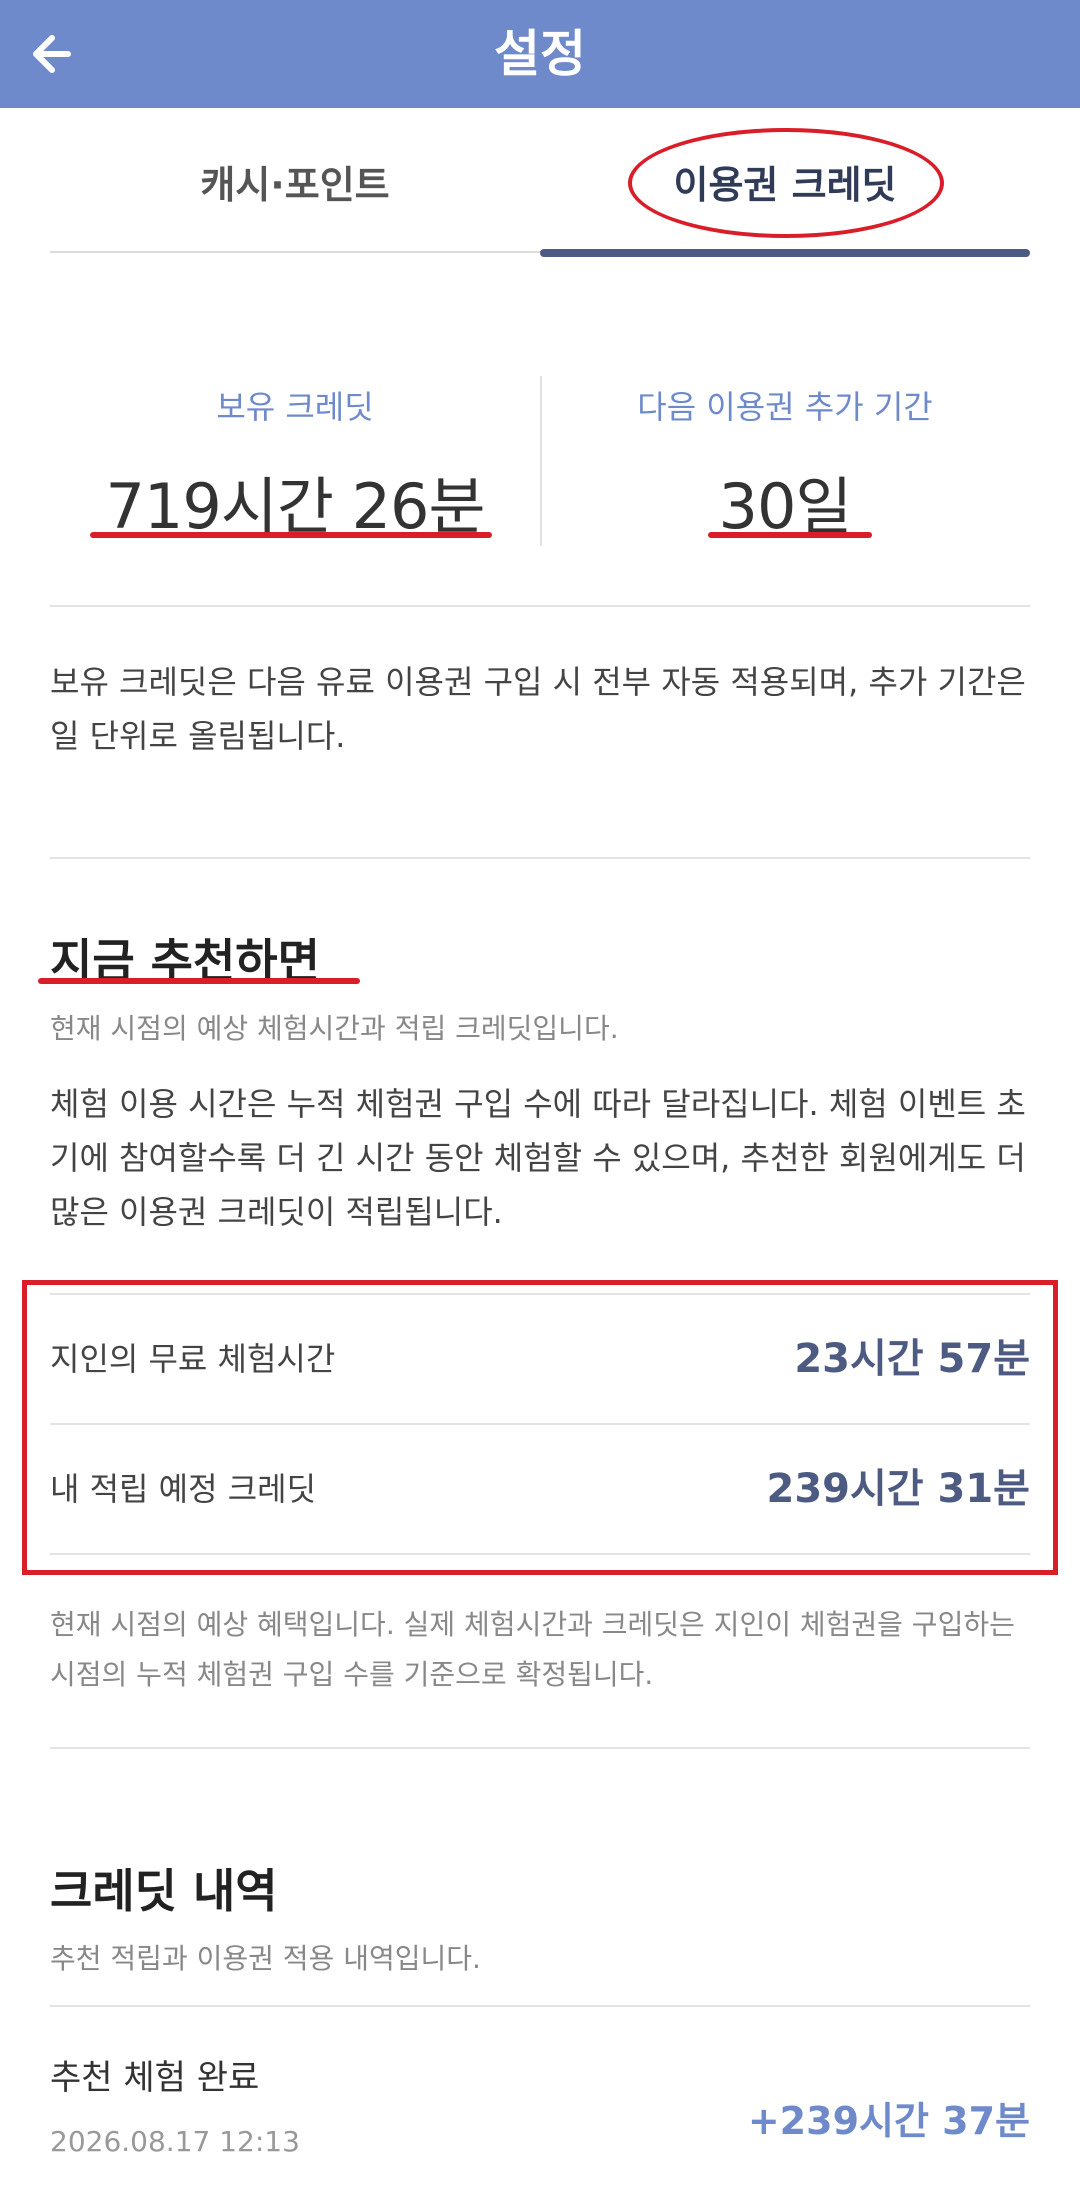  I want to click on history-subtitle: 추천 적립과 이용권 적용 내역입니다., so click(265, 1958).